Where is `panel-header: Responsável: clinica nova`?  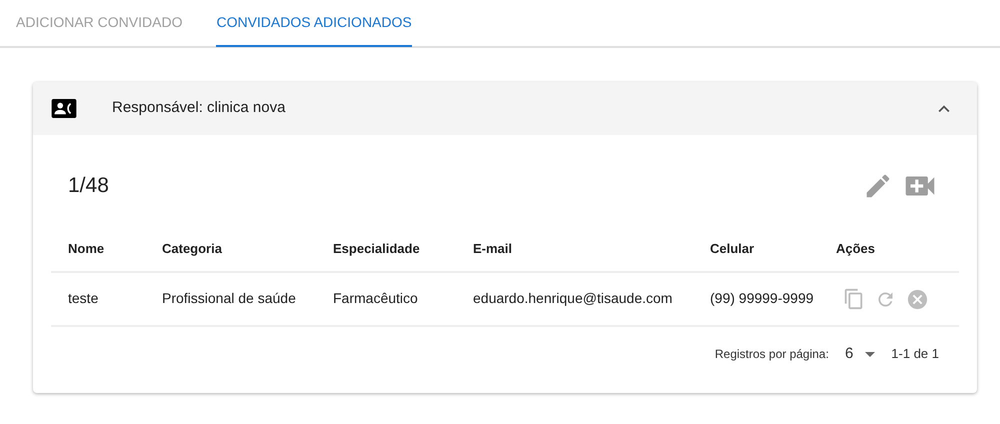
panel-header: Responsável: clinica nova is located at coordinates (505, 108).